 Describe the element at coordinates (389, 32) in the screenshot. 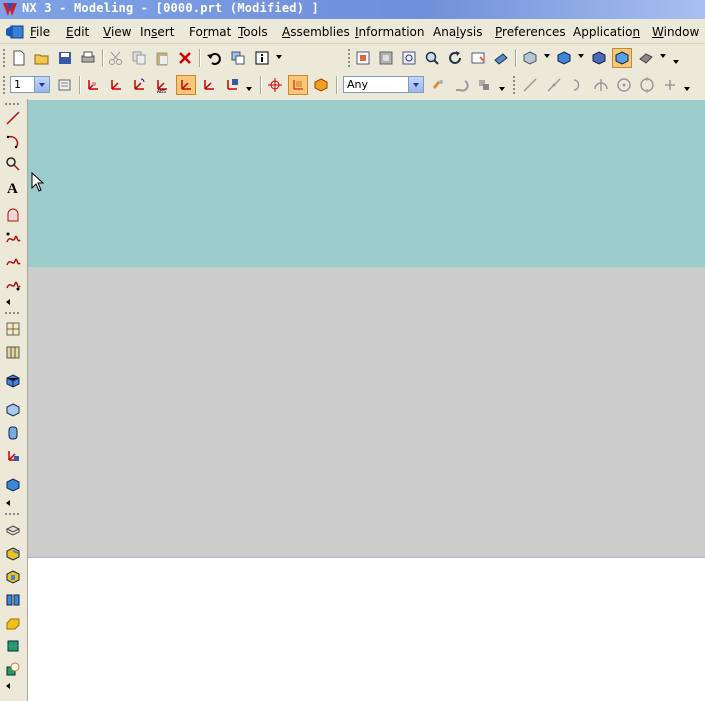

I see `menu-information: Information` at that location.